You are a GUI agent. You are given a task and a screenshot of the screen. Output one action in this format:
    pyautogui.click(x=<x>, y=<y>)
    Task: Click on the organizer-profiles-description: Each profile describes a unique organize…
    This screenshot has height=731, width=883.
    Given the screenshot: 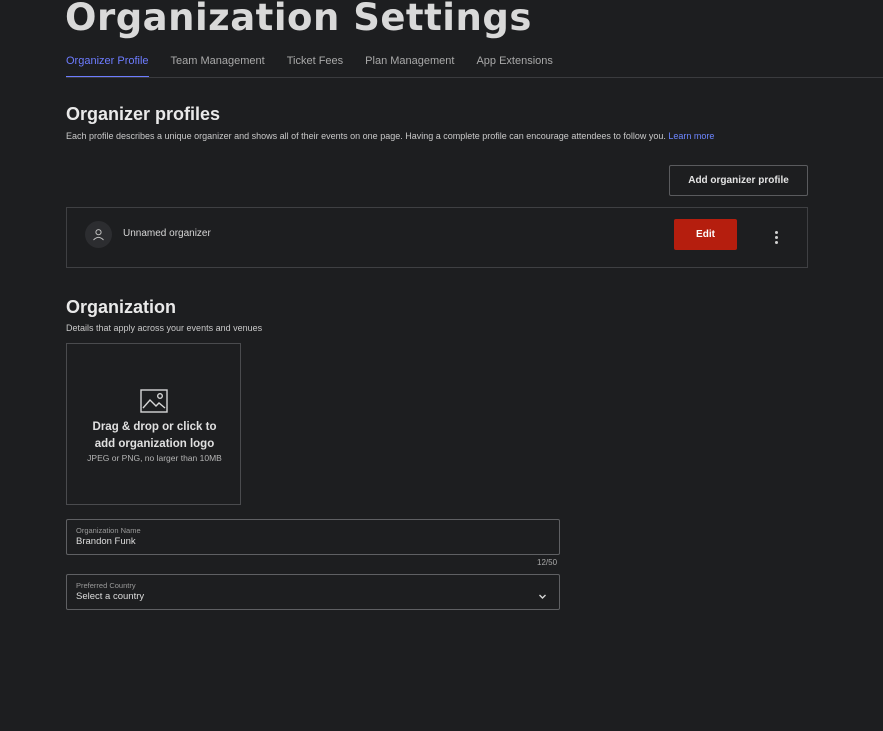 What is the action you would take?
    pyautogui.click(x=390, y=136)
    